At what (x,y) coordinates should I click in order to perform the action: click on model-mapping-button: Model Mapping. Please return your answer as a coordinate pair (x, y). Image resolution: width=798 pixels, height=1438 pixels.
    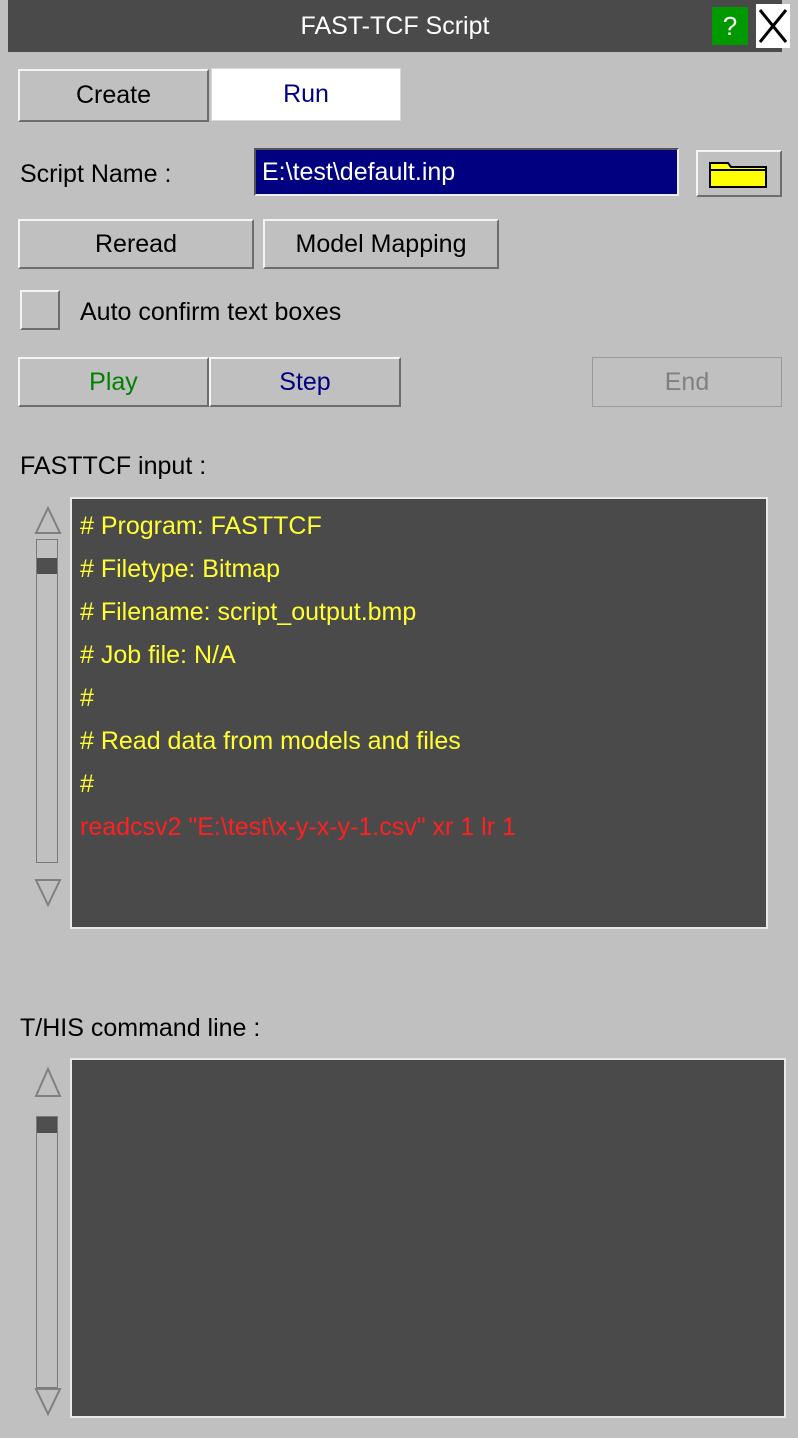
    Looking at the image, I should click on (381, 244).